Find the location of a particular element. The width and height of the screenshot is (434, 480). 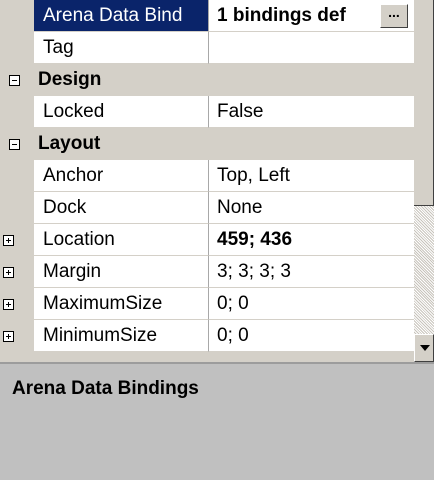

scrollbar-track is located at coordinates (424, 270).